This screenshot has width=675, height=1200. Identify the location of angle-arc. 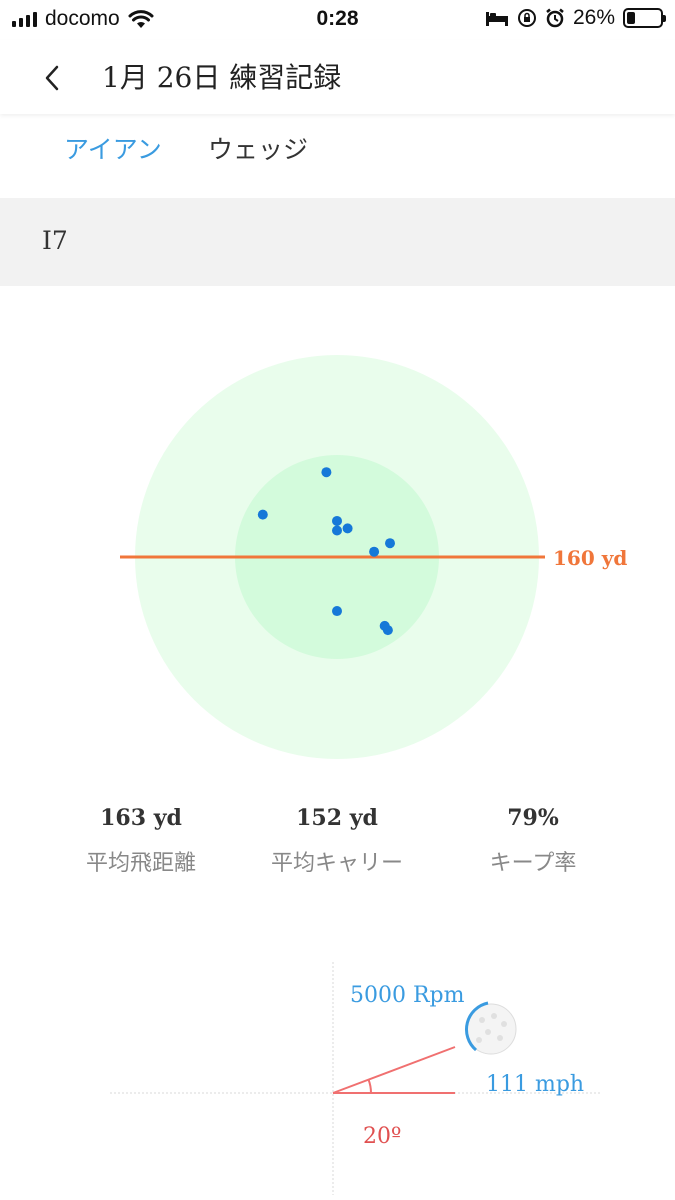
(369, 1086).